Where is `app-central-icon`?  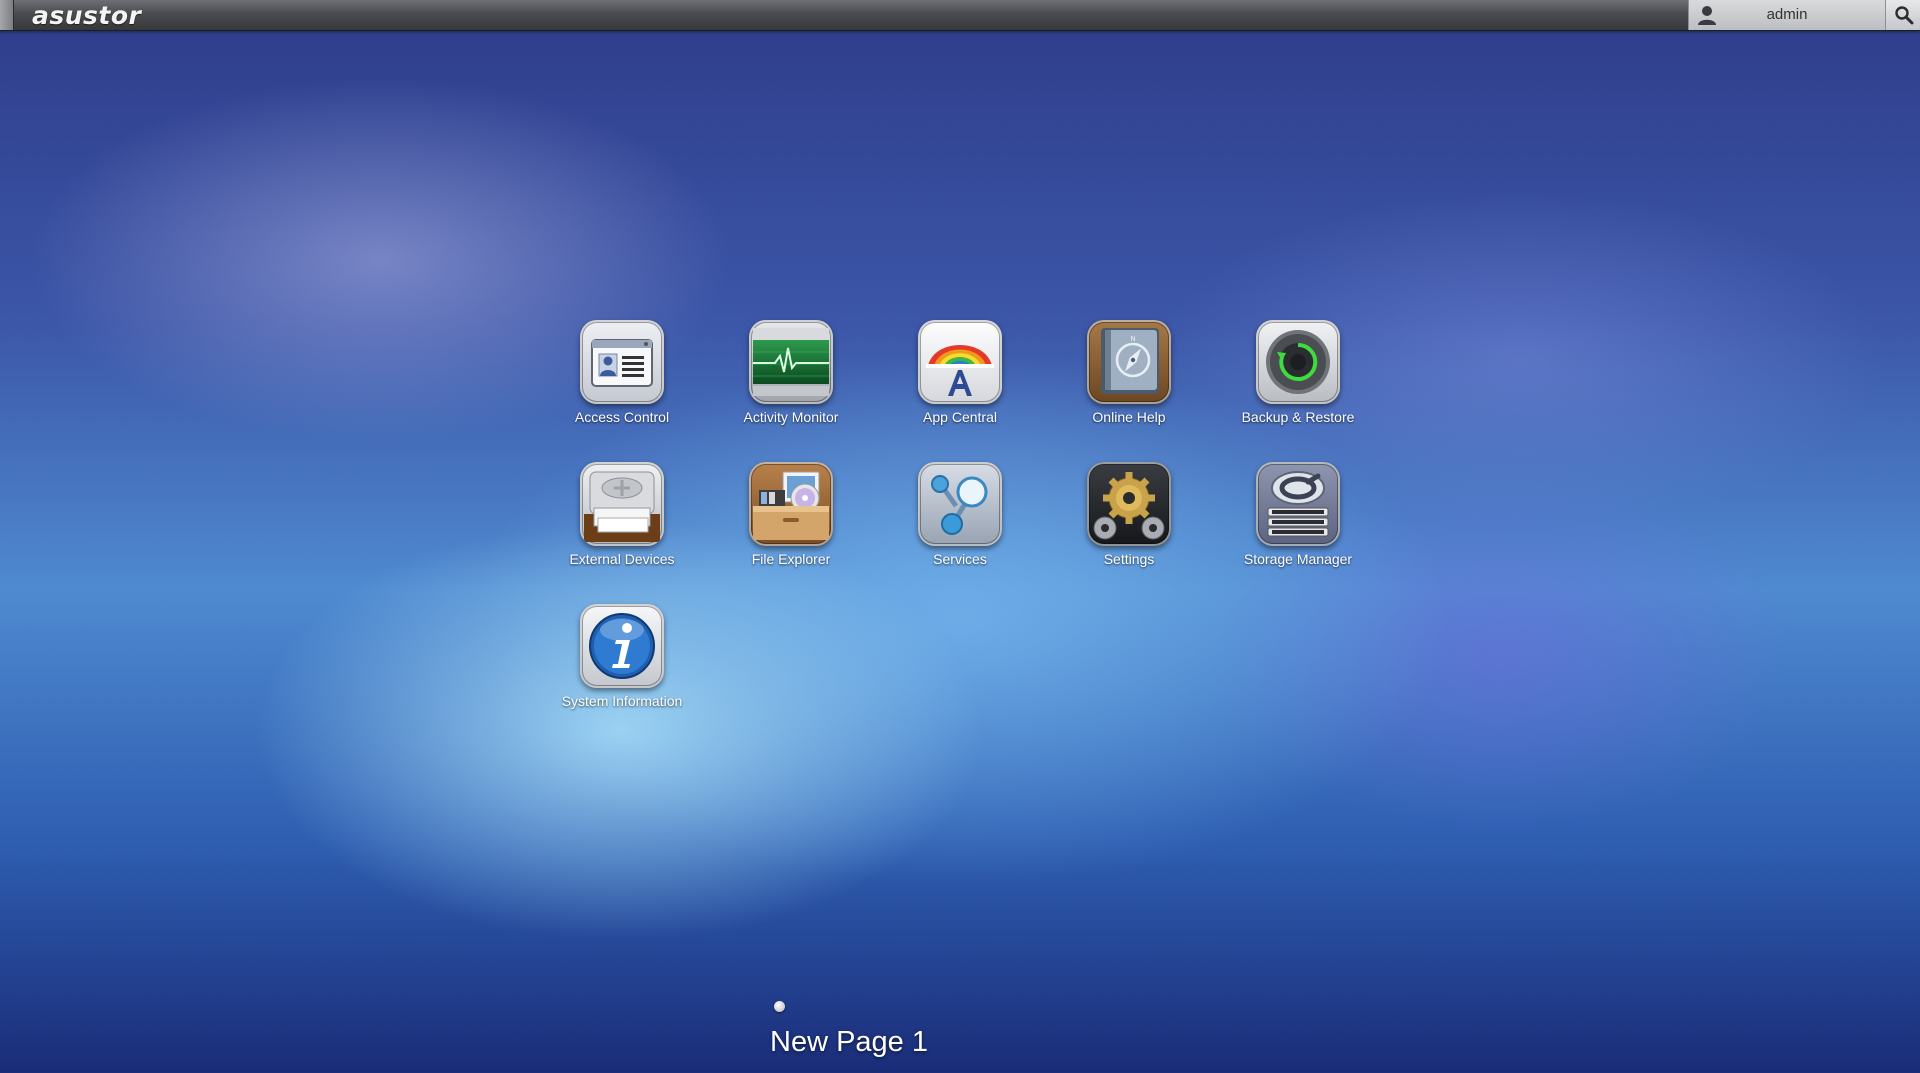
app-central-icon is located at coordinates (960, 370).